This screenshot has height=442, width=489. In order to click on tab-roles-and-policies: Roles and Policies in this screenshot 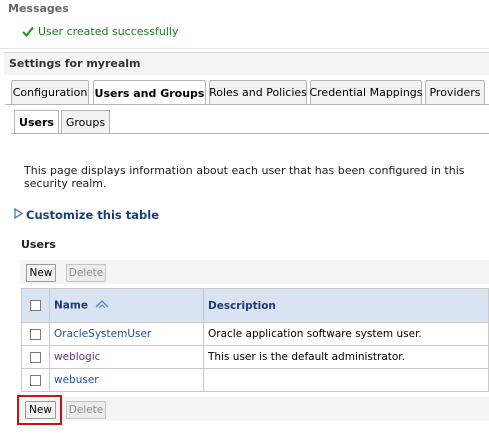, I will do `click(258, 92)`.